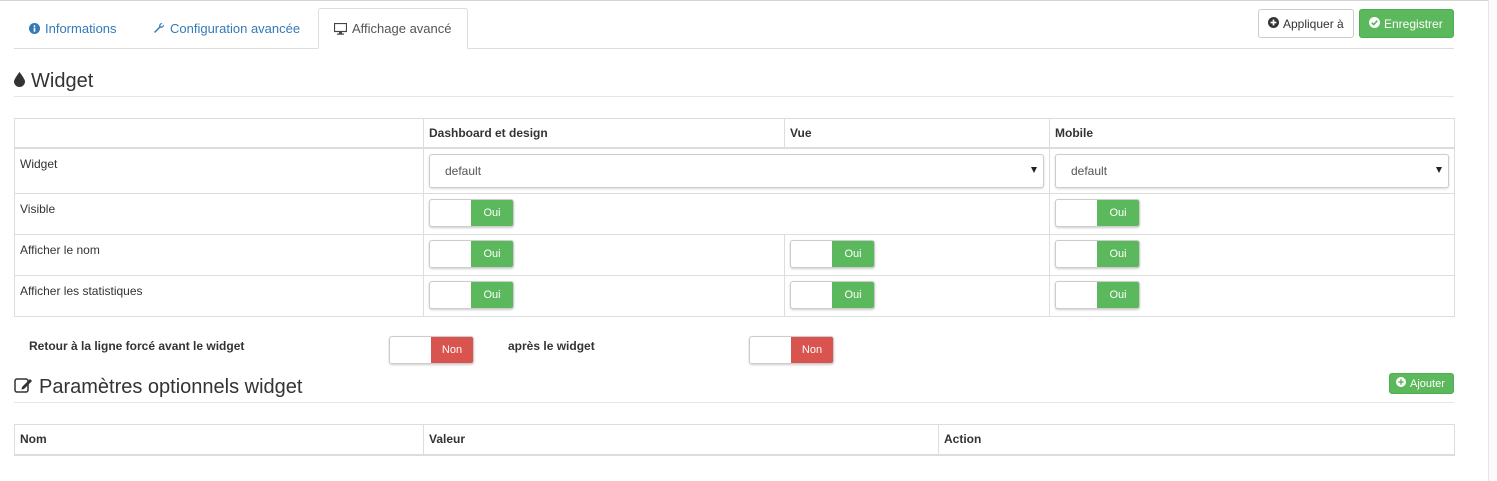 The width and height of the screenshot is (1497, 481). I want to click on optional-params-title-text: Paramètres optionnels widget, so click(171, 387).